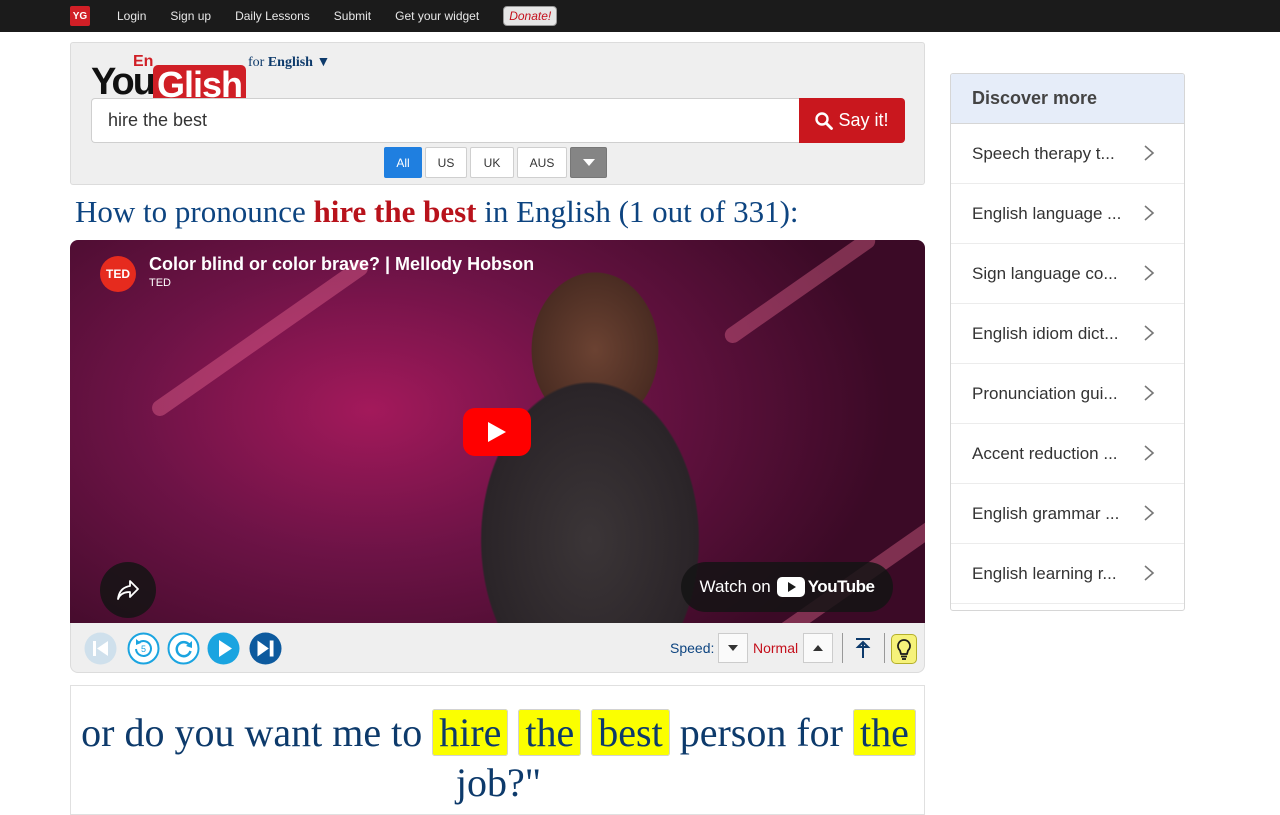 The height and width of the screenshot is (815, 1280). I want to click on accent-us: US, so click(446, 162).